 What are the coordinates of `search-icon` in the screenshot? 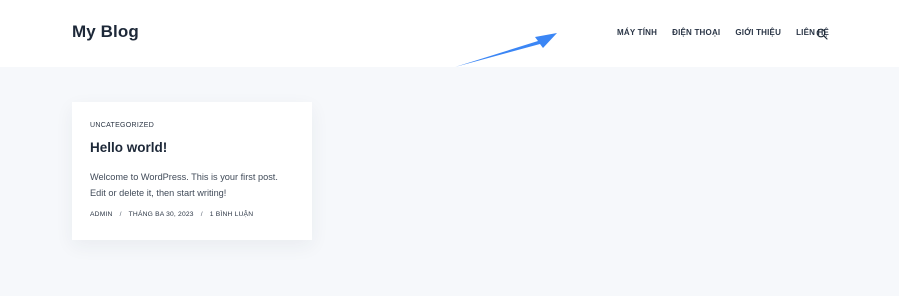 It's located at (822, 34).